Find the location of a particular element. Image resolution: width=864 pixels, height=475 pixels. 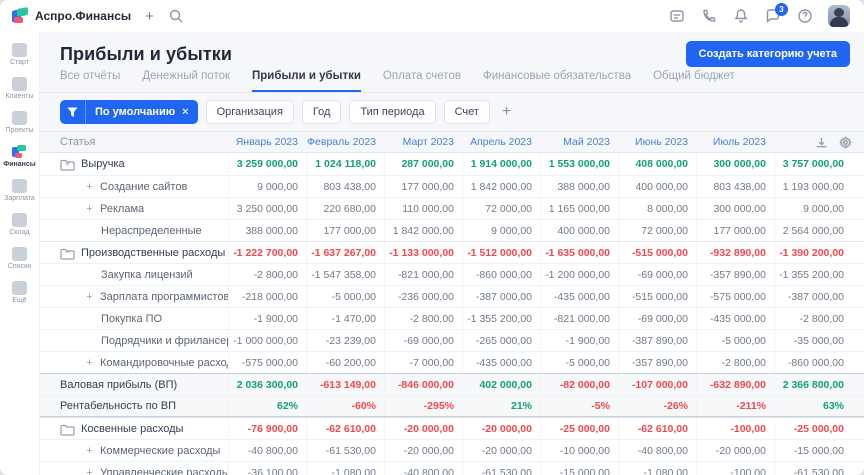

value-cell: -107 000,00 is located at coordinates (657, 384).